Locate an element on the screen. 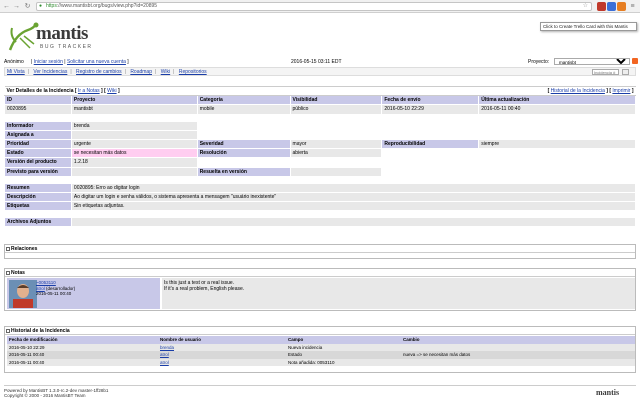 This screenshot has height=400, width=640. status-label: Estado is located at coordinates (38, 153).